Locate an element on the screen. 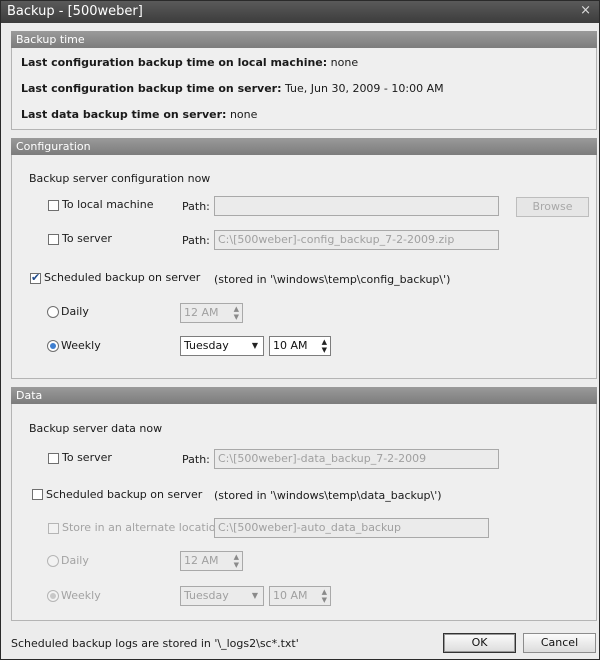  data-server-path-field: C:\[500weber]-data_backup_7-2-2009 is located at coordinates (356, 459).